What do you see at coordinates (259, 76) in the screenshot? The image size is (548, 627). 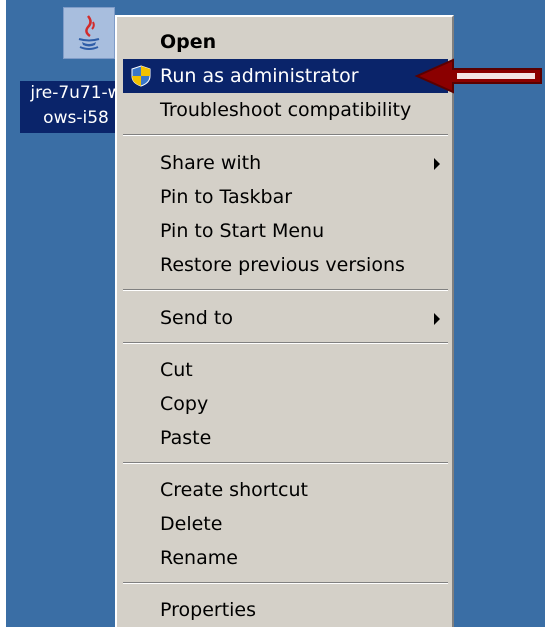 I see `menu-item-label: Run as administrator` at bounding box center [259, 76].